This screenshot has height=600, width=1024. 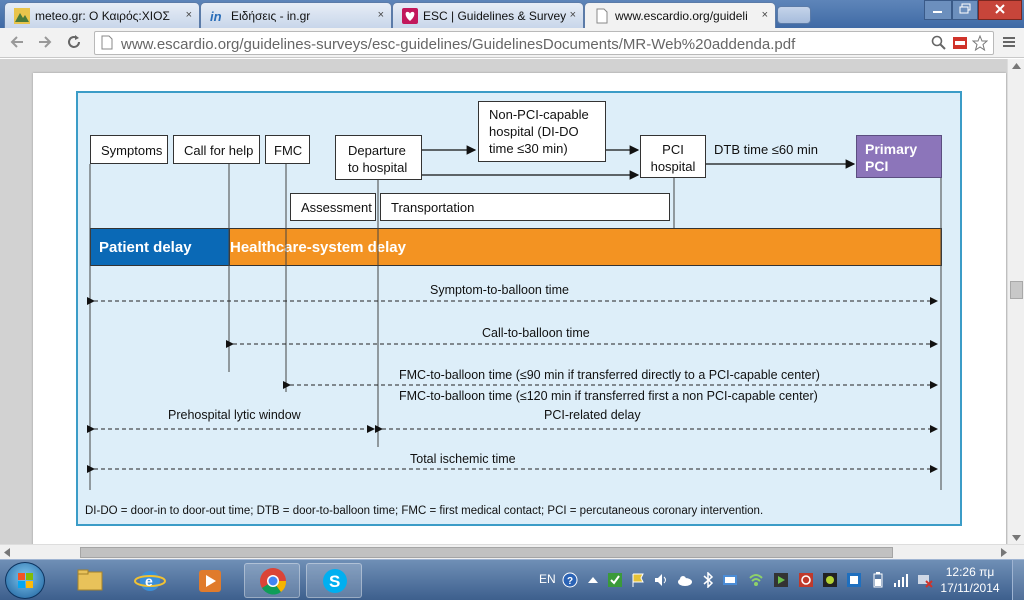 I want to click on box-label: Symptoms, so click(x=132, y=150).